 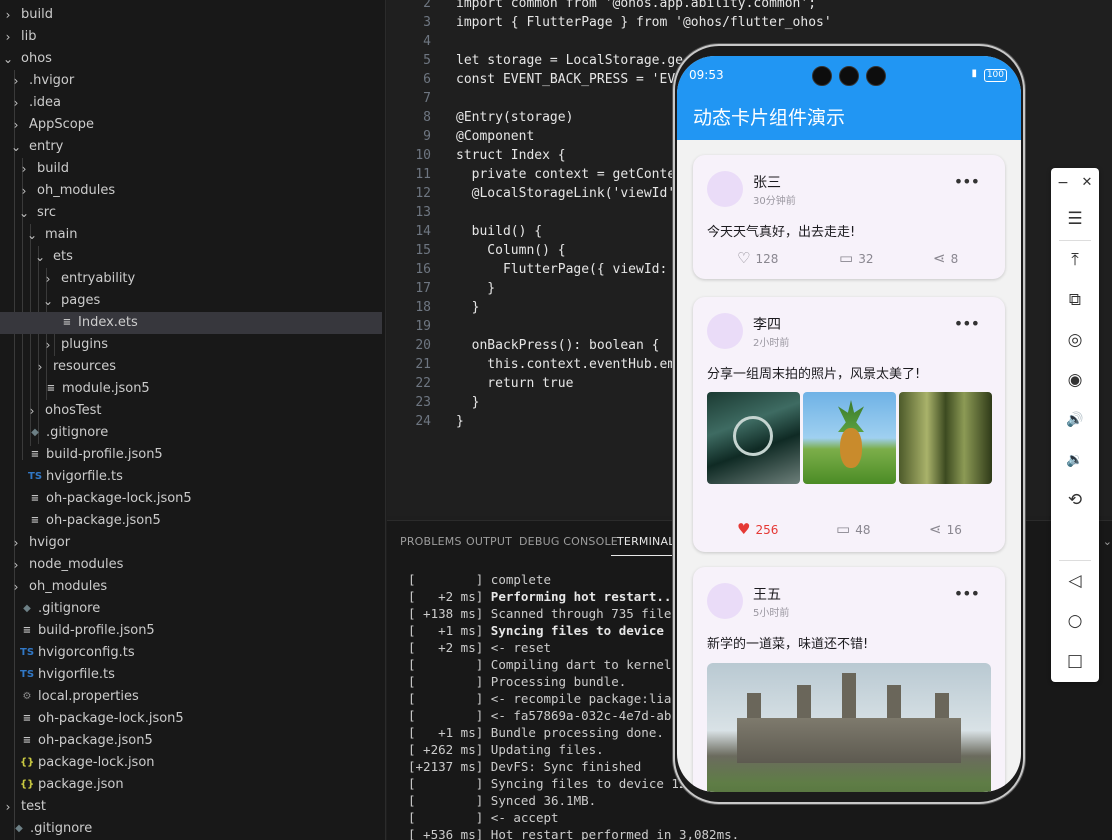 I want to click on tree-item: › .idea, so click(x=191, y=103).